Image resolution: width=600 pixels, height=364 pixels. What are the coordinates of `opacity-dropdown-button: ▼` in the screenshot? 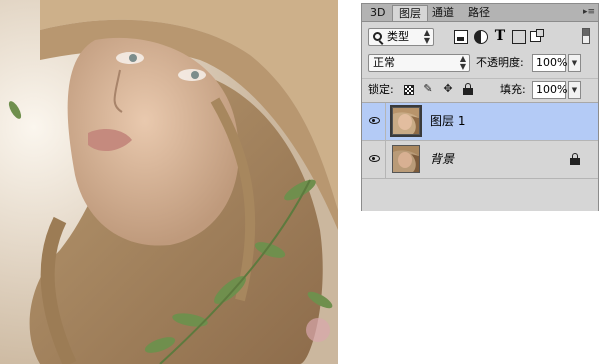 It's located at (574, 63).